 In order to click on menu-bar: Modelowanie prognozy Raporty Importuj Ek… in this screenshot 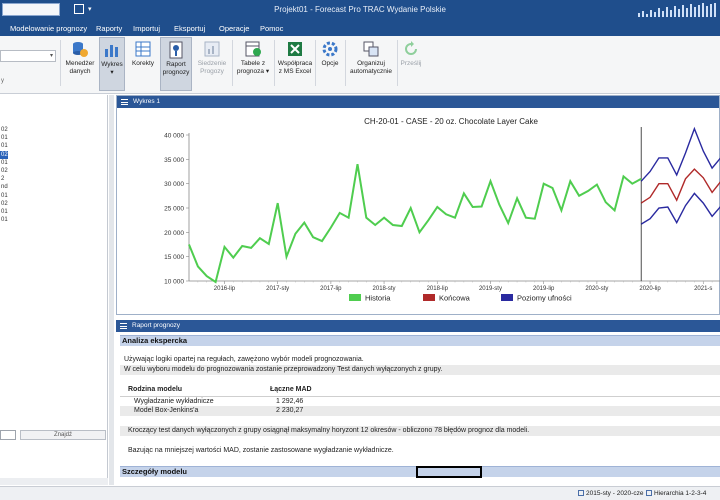, I will do `click(360, 28)`.